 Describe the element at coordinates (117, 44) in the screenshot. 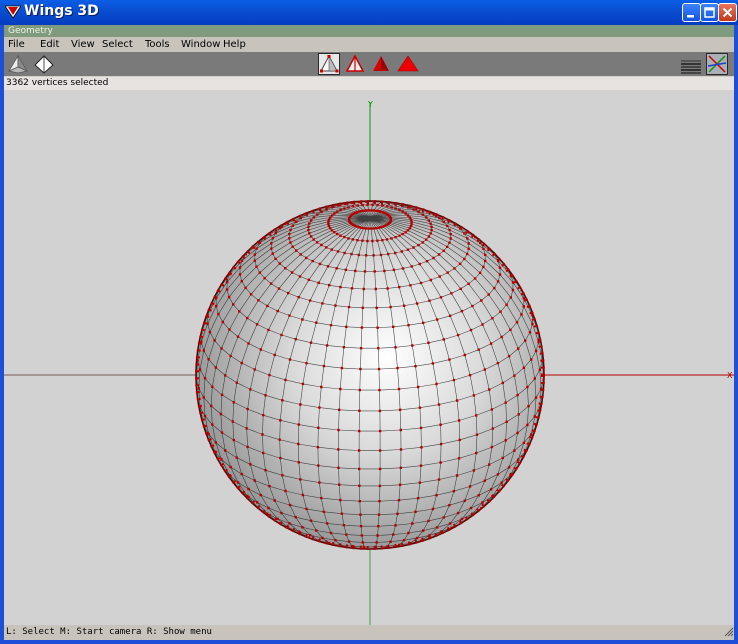

I see `menu-select: Select` at that location.